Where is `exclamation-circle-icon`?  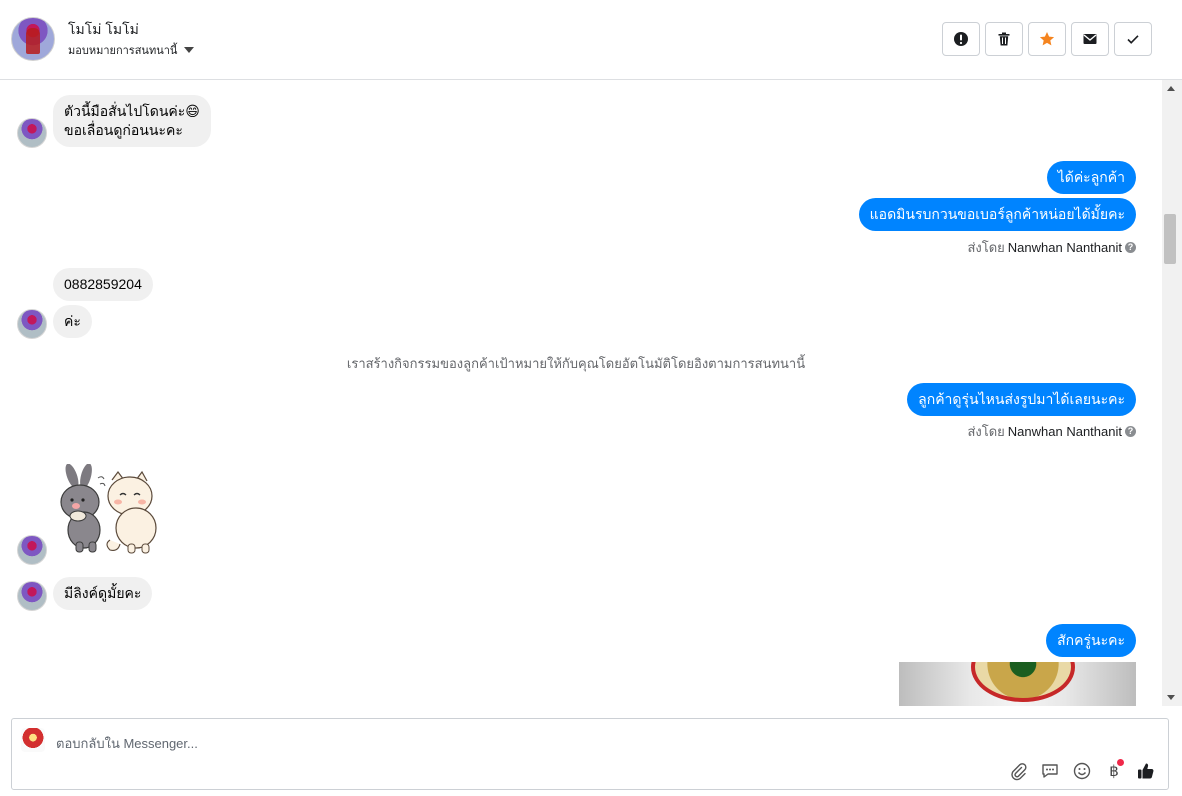 exclamation-circle-icon is located at coordinates (961, 39).